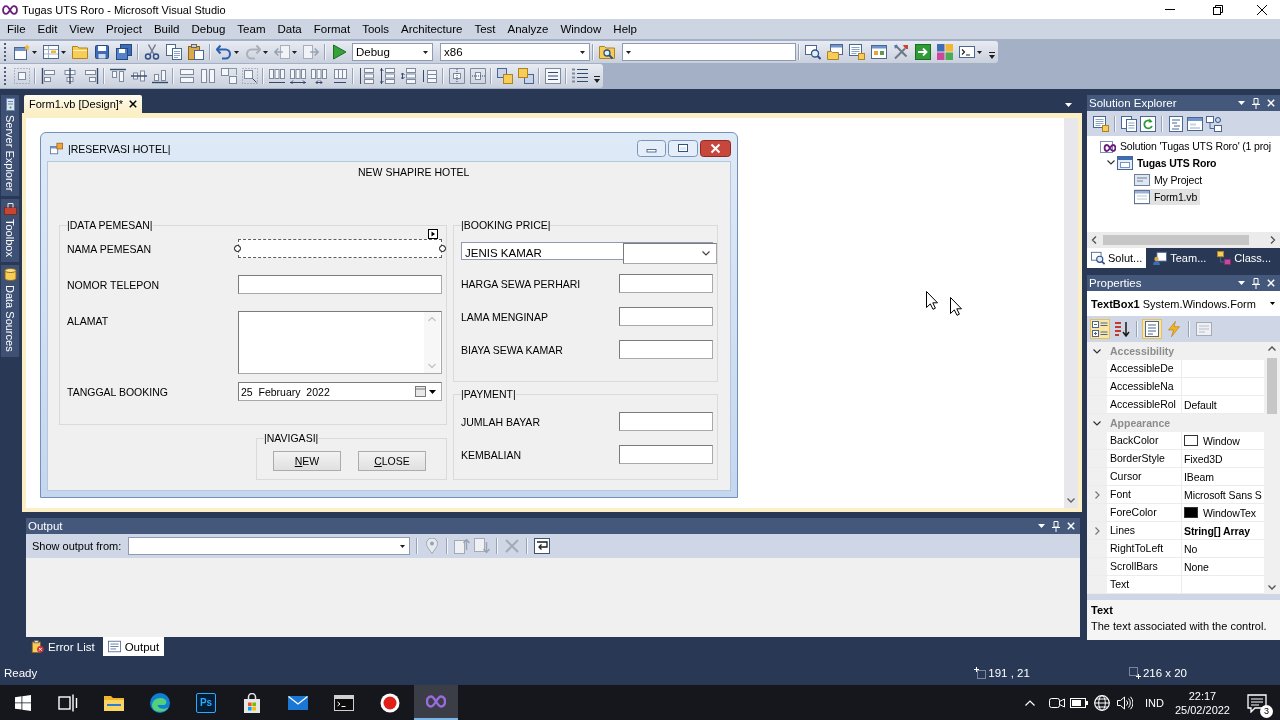 Image resolution: width=1280 pixels, height=720 pixels. Describe the element at coordinates (237, 248) in the screenshot. I see `resize-handle-icon` at that location.